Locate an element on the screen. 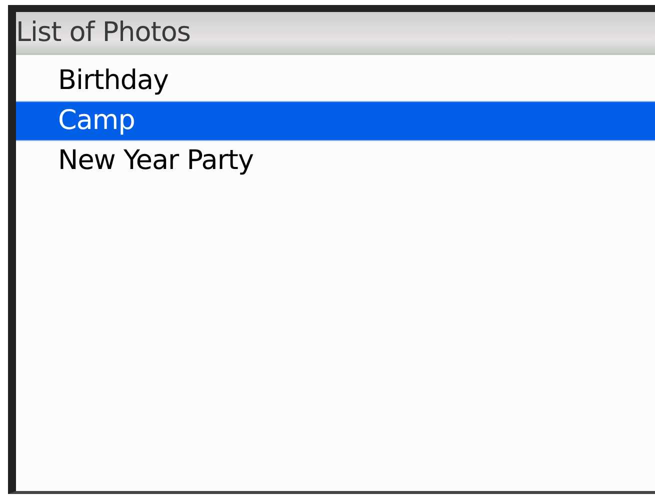 The width and height of the screenshot is (655, 496). list-item: Birthday is located at coordinates (335, 81).